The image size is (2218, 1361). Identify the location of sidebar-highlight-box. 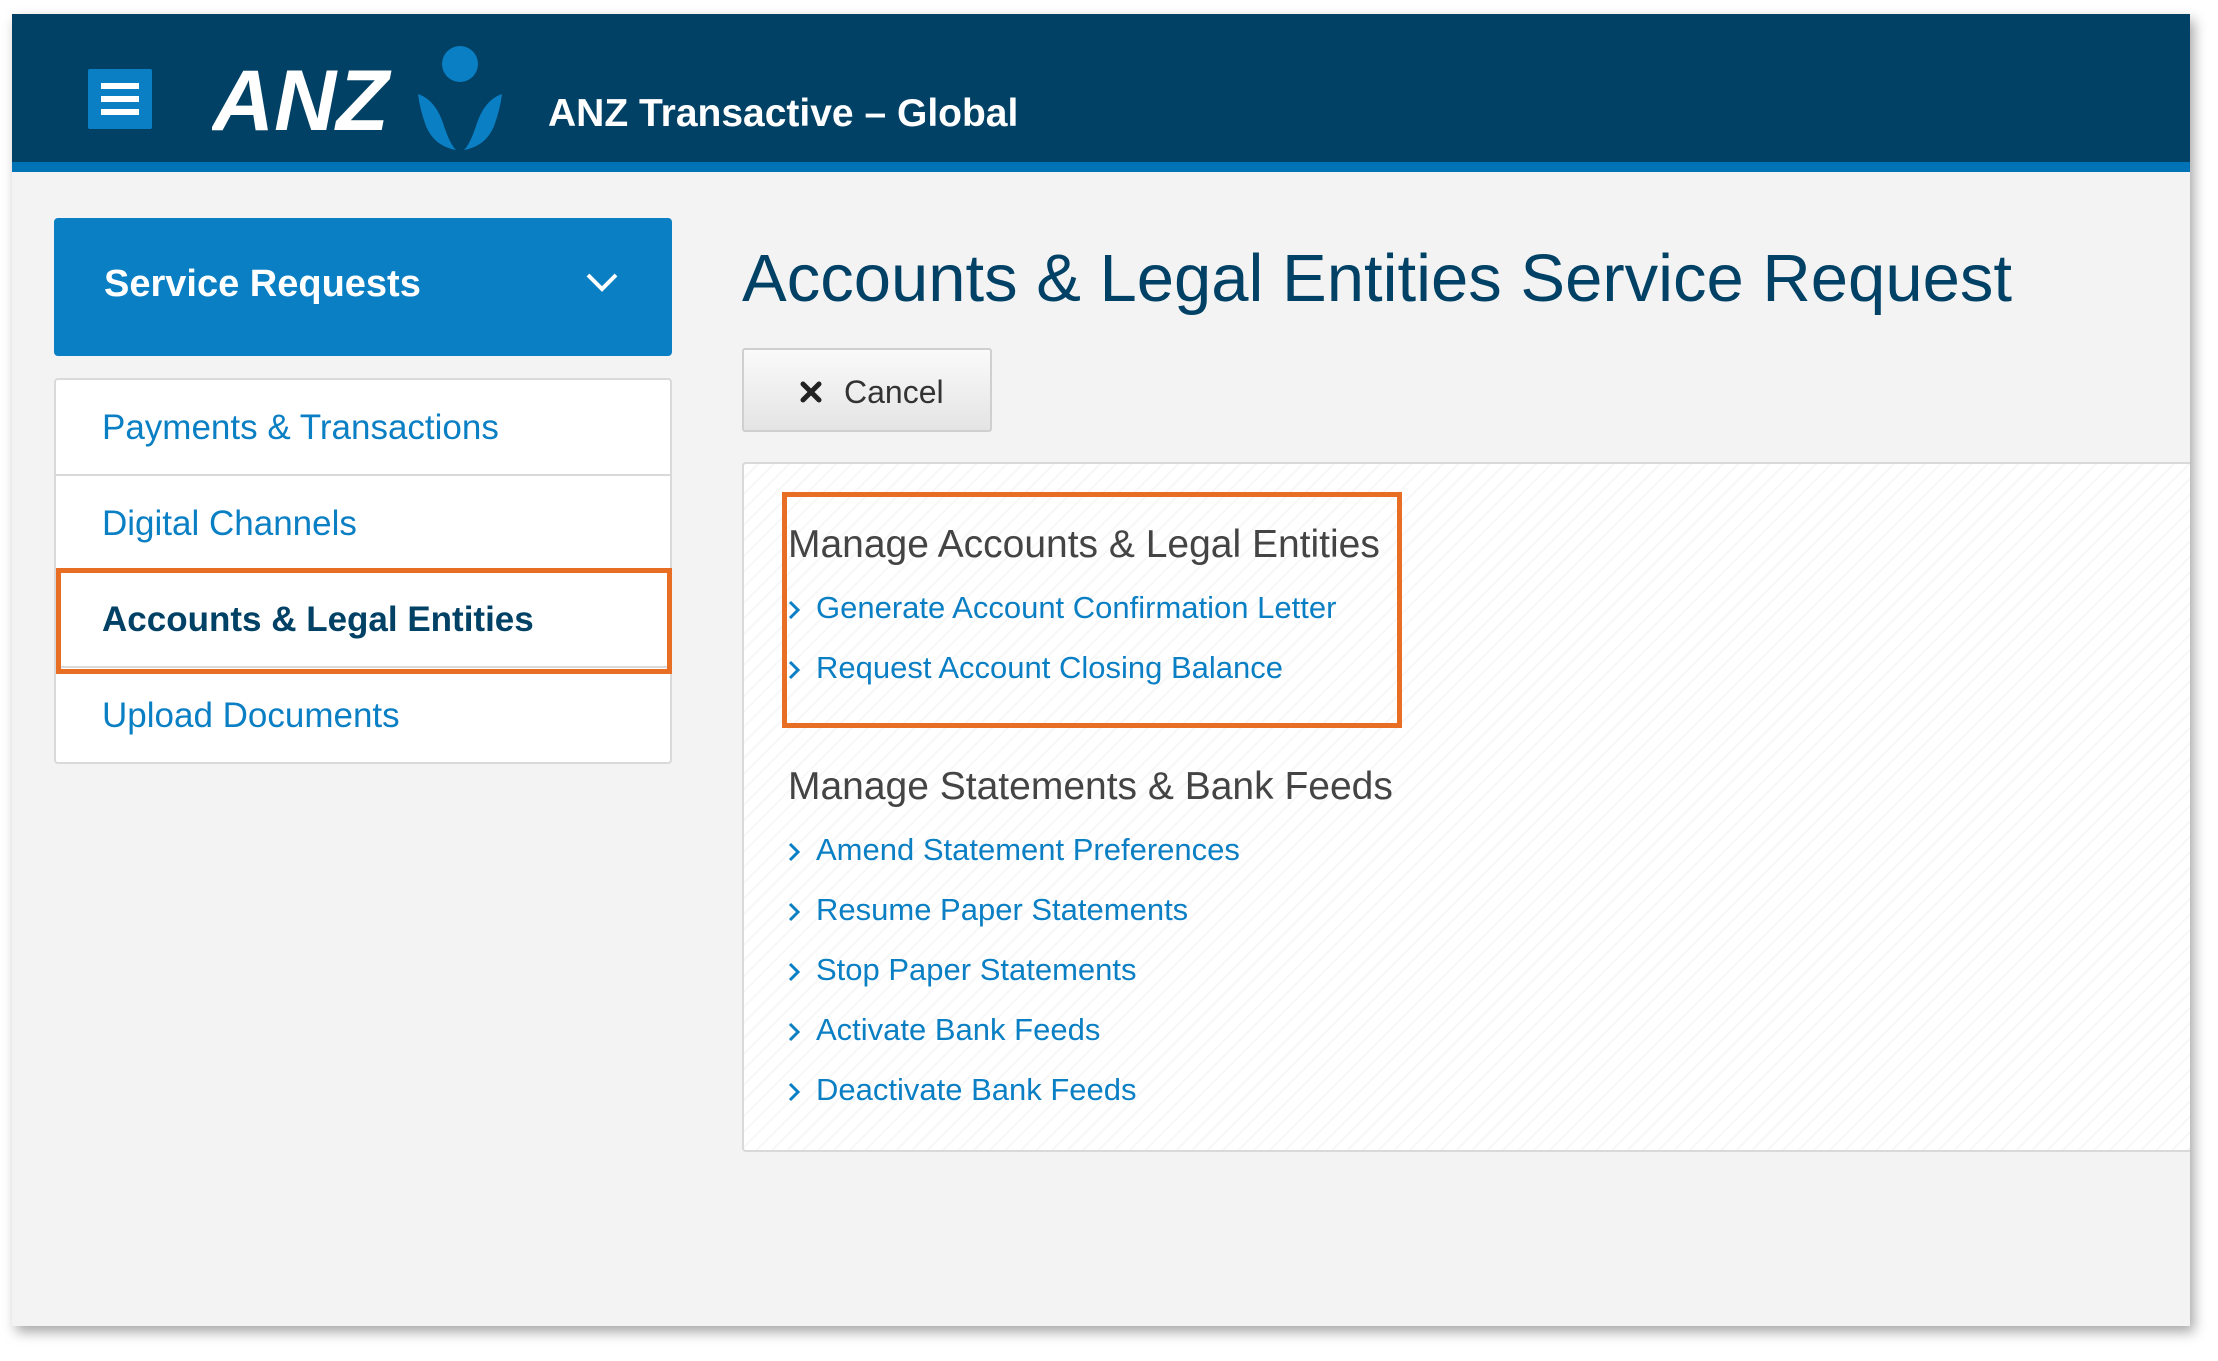
(364, 621).